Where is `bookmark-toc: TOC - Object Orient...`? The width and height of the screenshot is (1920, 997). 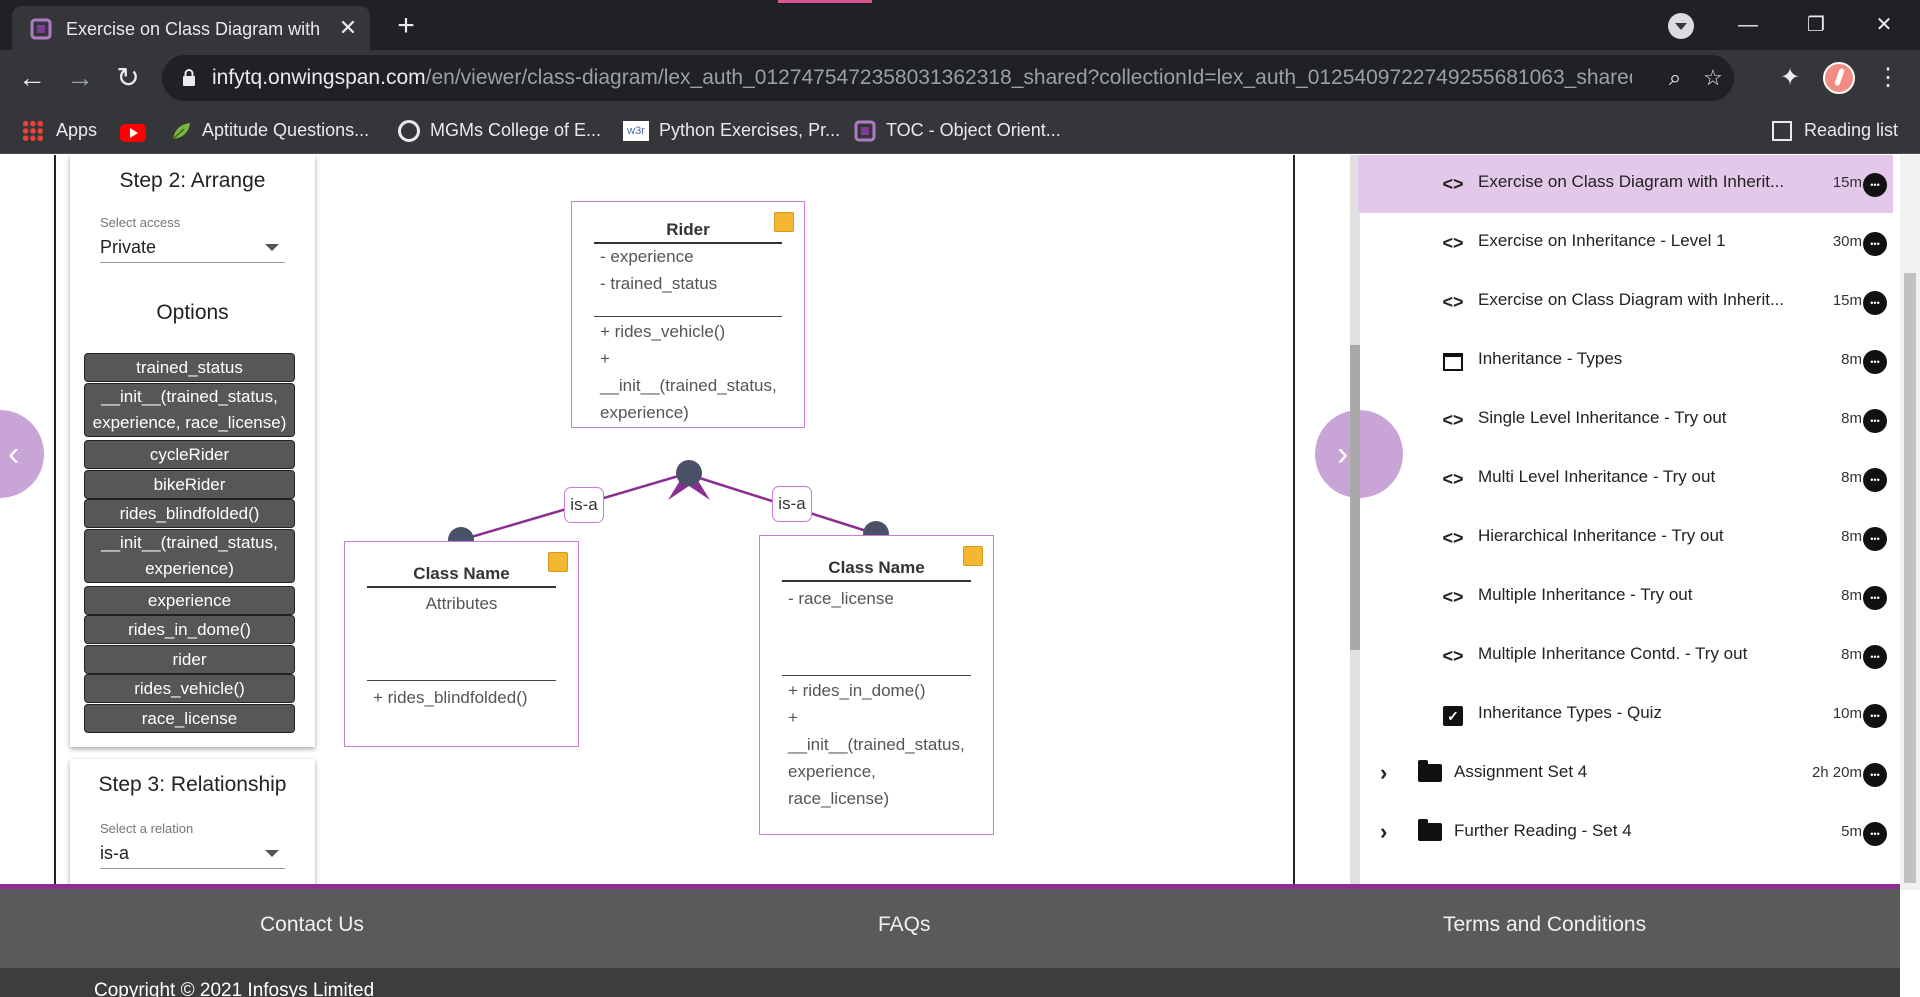 bookmark-toc: TOC - Object Orient... is located at coordinates (957, 130).